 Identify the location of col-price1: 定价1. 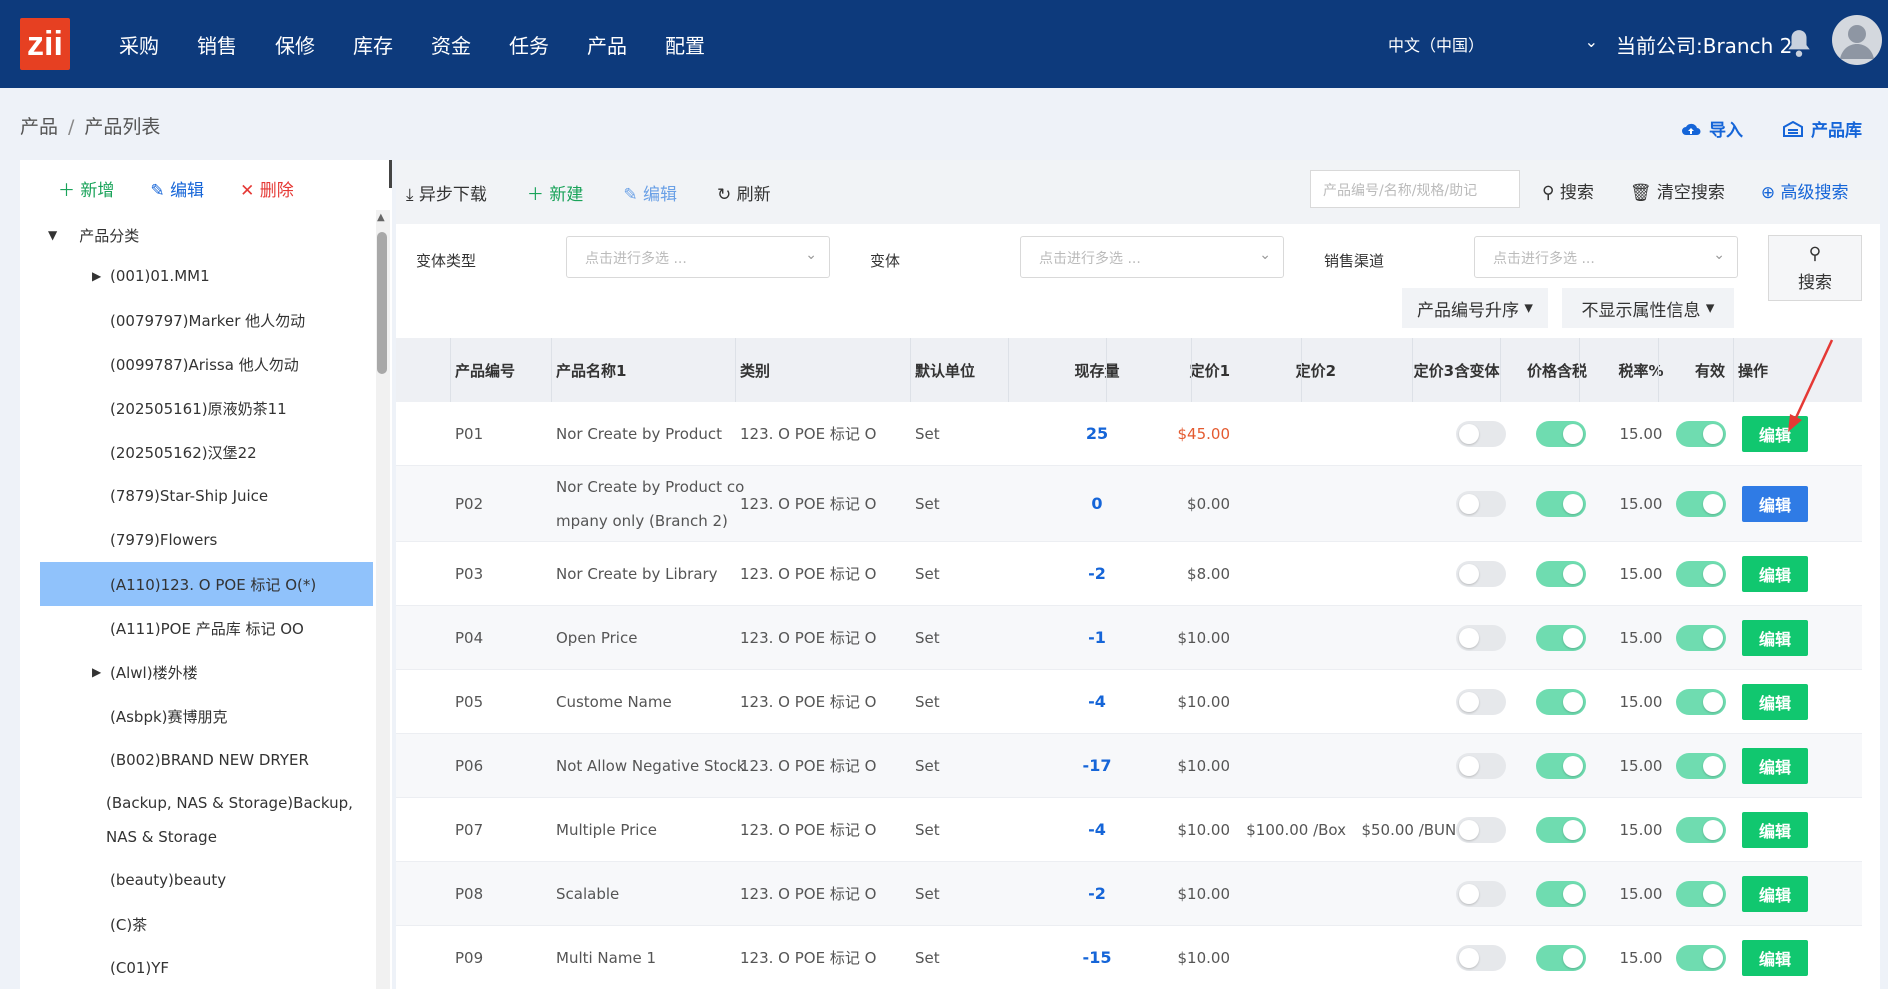
(1183, 370).